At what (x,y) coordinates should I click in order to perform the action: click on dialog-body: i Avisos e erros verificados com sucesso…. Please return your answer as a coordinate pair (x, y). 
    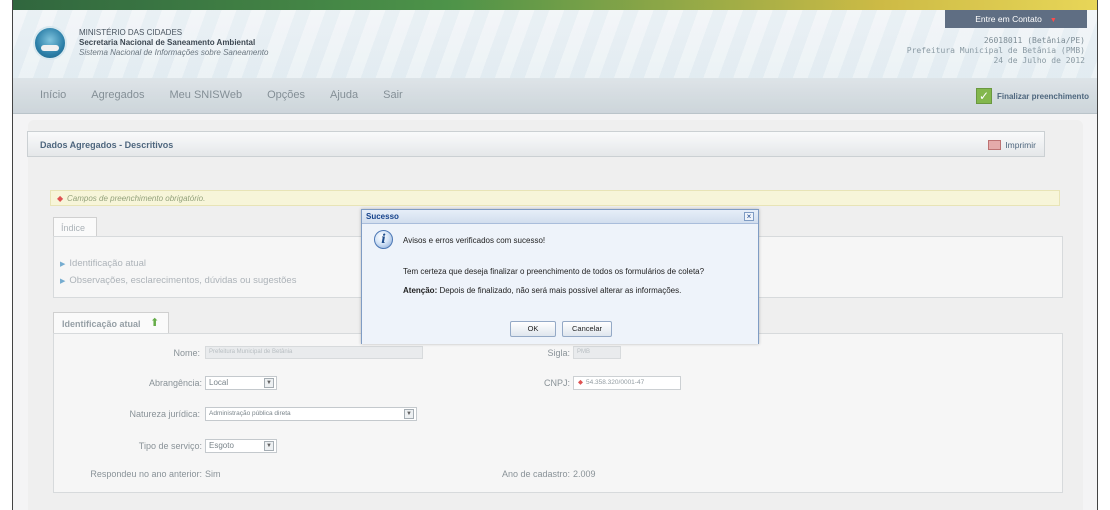
    Looking at the image, I should click on (560, 284).